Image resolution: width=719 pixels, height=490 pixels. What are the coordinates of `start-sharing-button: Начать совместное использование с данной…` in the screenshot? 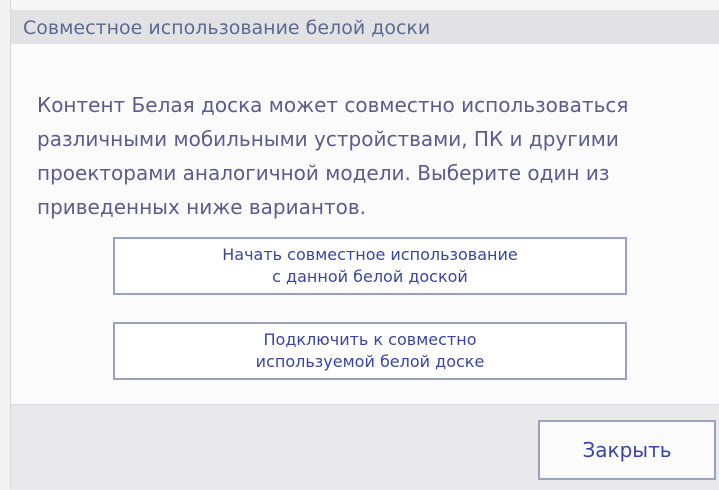 It's located at (370, 266).